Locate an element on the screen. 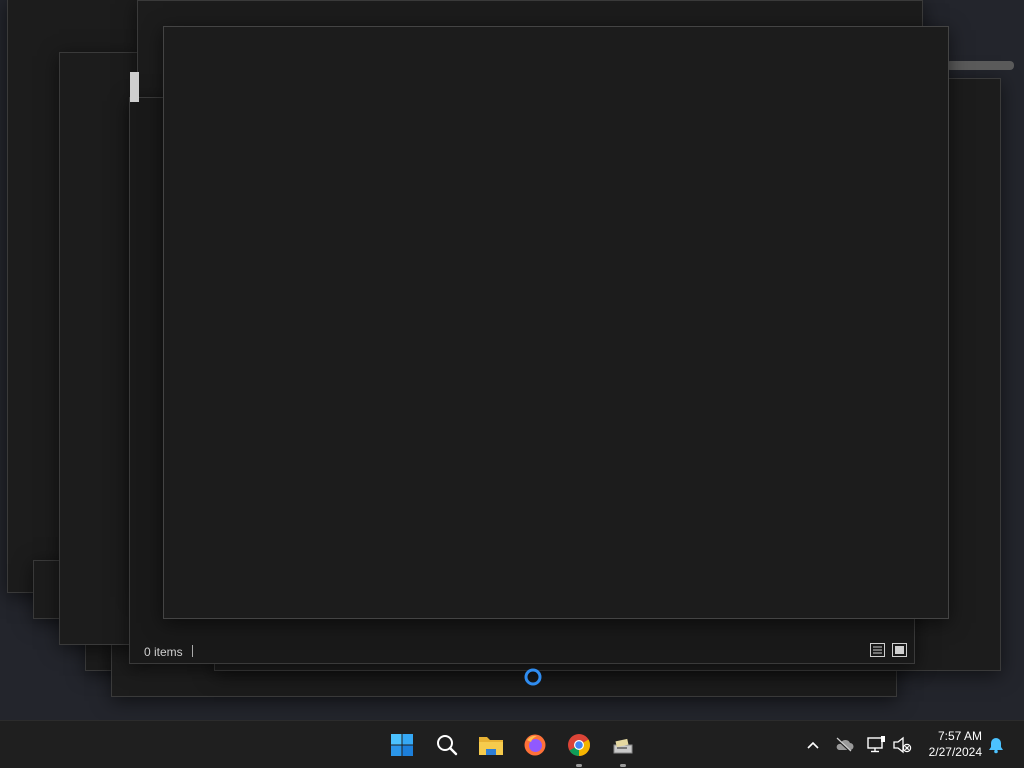  chrome-taskbar-button is located at coordinates (579, 748).